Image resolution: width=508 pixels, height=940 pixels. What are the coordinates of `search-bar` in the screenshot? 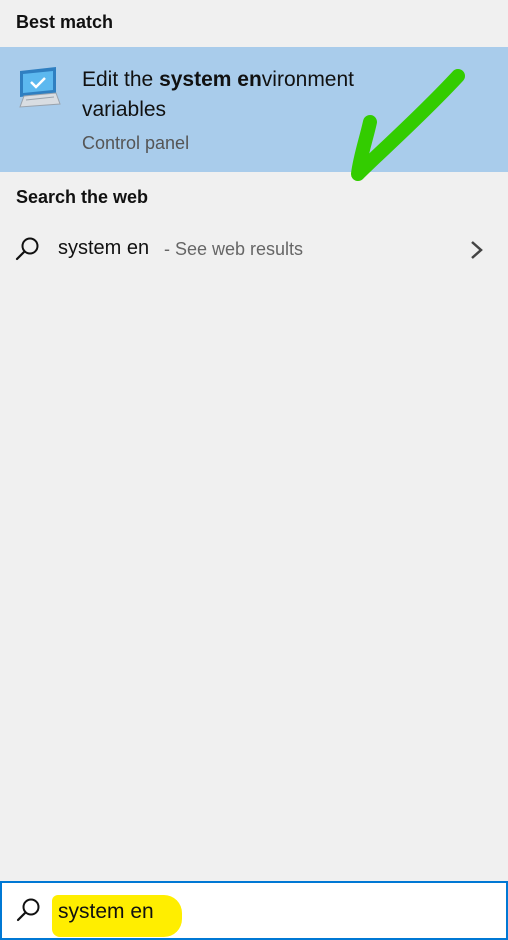 It's located at (254, 910).